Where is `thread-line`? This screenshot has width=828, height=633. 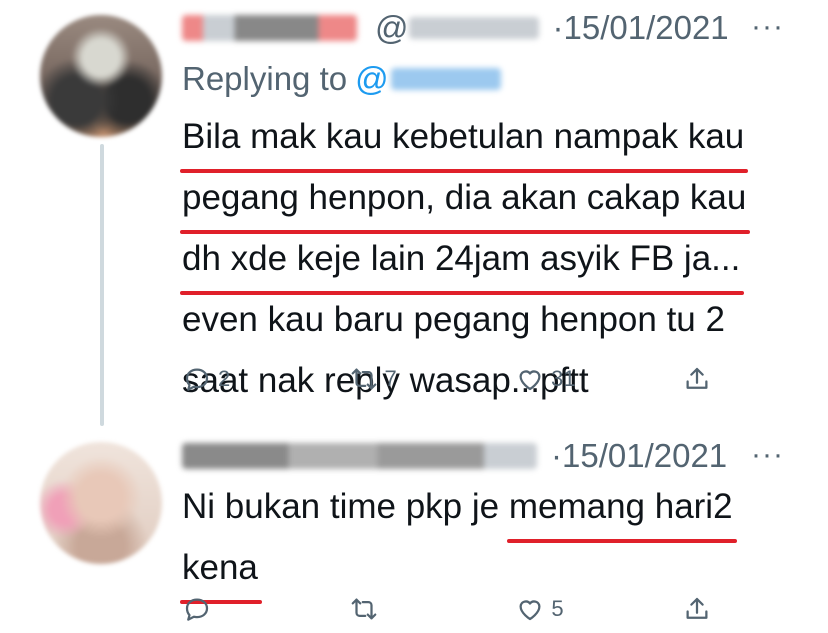 thread-line is located at coordinates (102, 285).